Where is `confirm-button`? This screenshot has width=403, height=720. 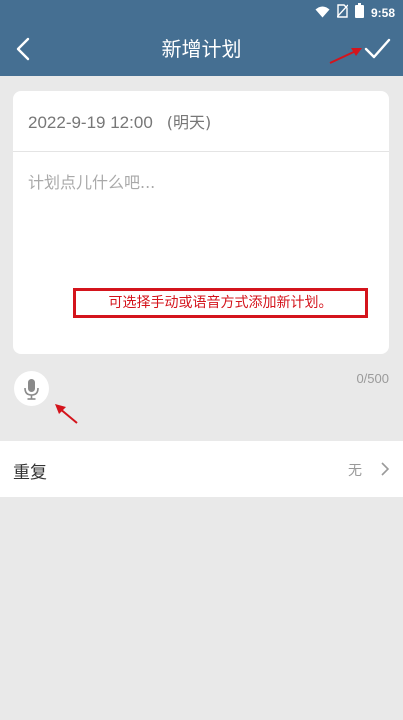 confirm-button is located at coordinates (377, 49).